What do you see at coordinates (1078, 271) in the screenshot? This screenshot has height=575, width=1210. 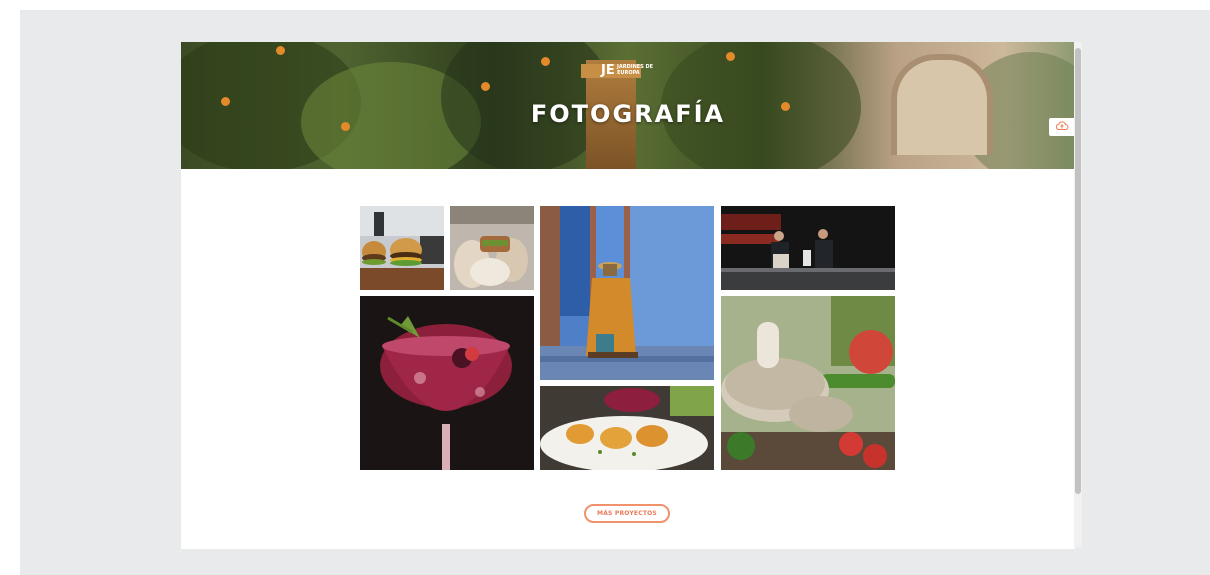 I see `scrollbar-thumb` at bounding box center [1078, 271].